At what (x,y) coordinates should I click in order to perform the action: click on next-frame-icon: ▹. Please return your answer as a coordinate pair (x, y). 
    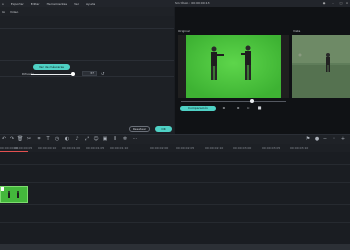
    Looking at the image, I should click on (248, 108).